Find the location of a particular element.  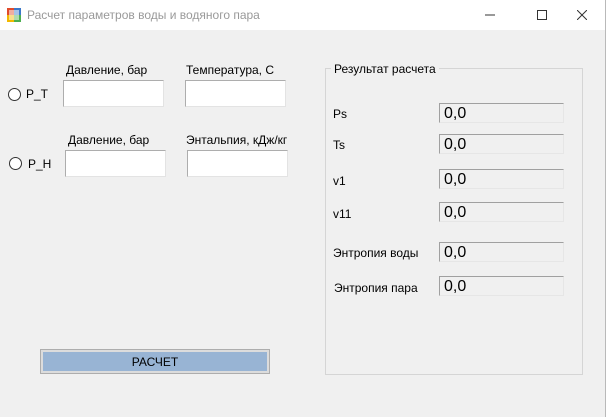

window-title: Расчет параметров воды и водяного пара is located at coordinates (143, 15).